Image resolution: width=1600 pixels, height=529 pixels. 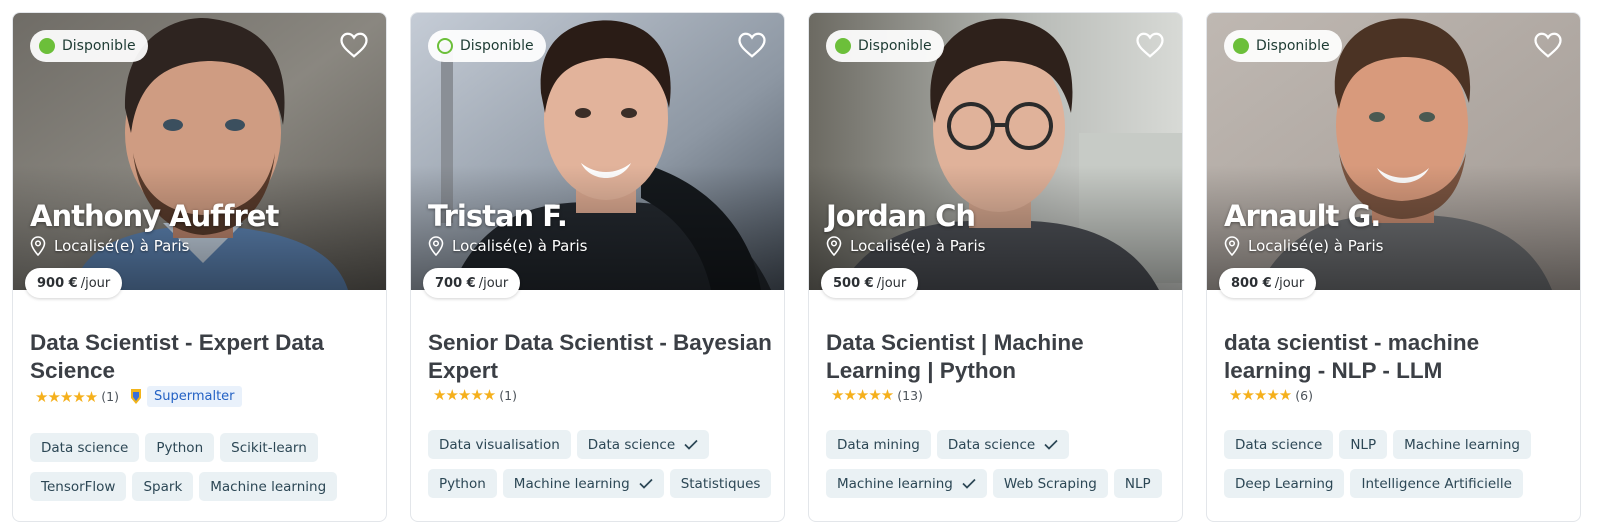 I want to click on skill-tag: Web Scraping, so click(x=1050, y=483).